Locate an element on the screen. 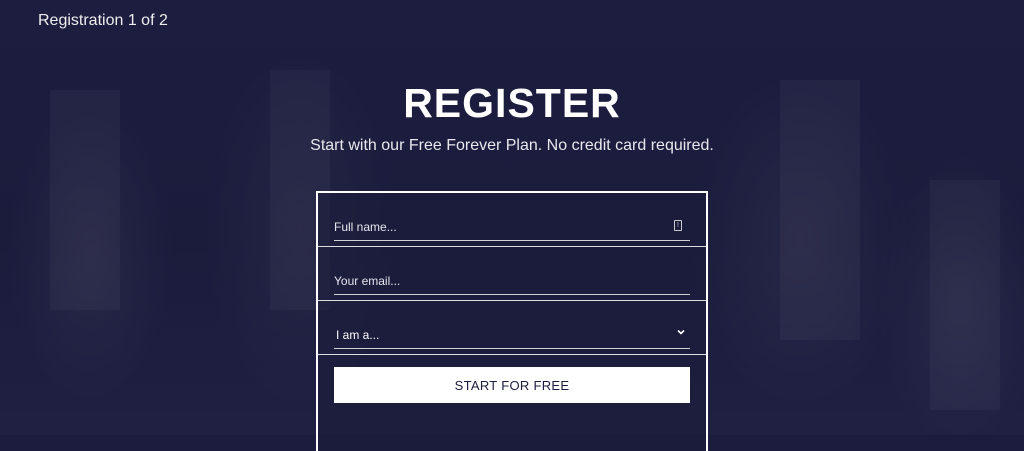 Image resolution: width=1024 pixels, height=451 pixels. background-figure is located at coordinates (965, 295).